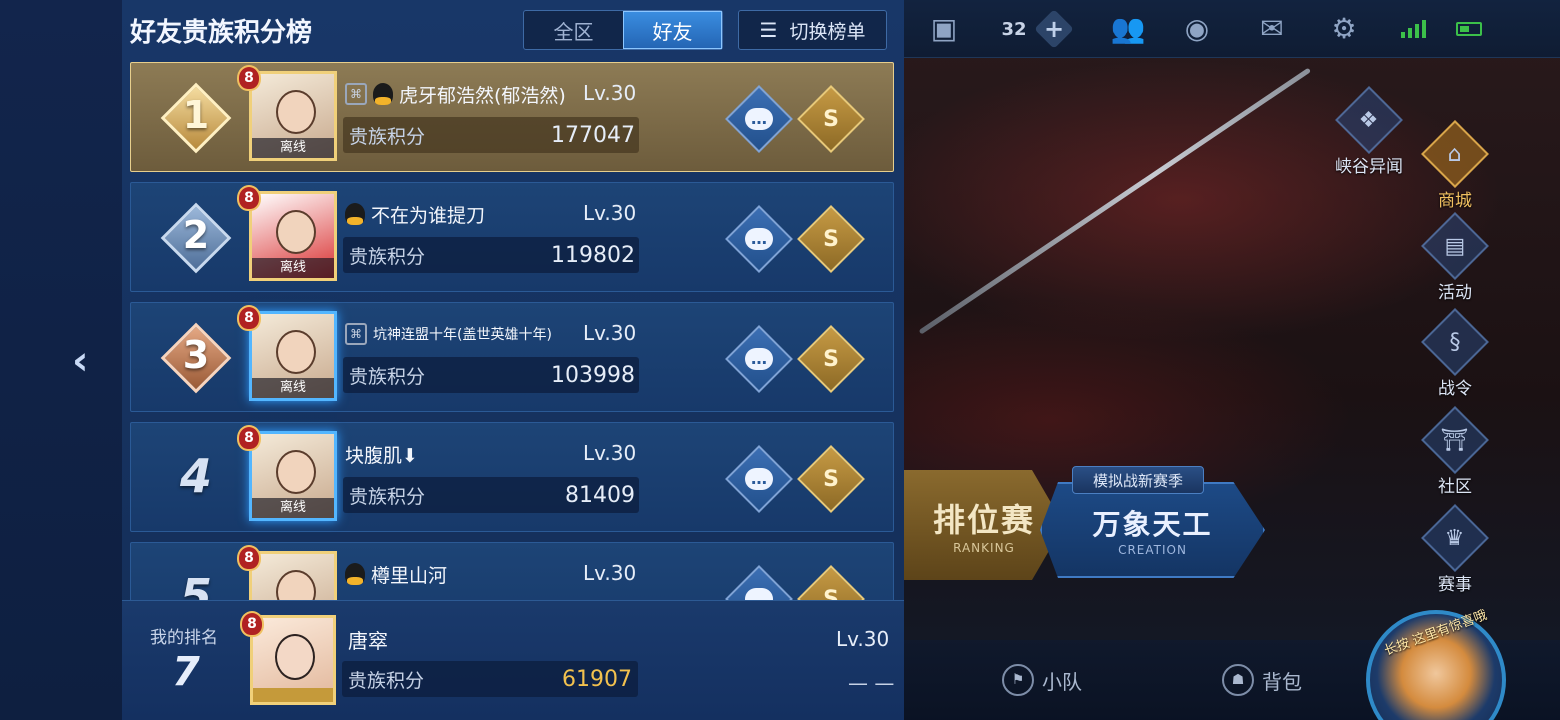  Describe the element at coordinates (1469, 29) in the screenshot. I see `battery-icon` at that location.